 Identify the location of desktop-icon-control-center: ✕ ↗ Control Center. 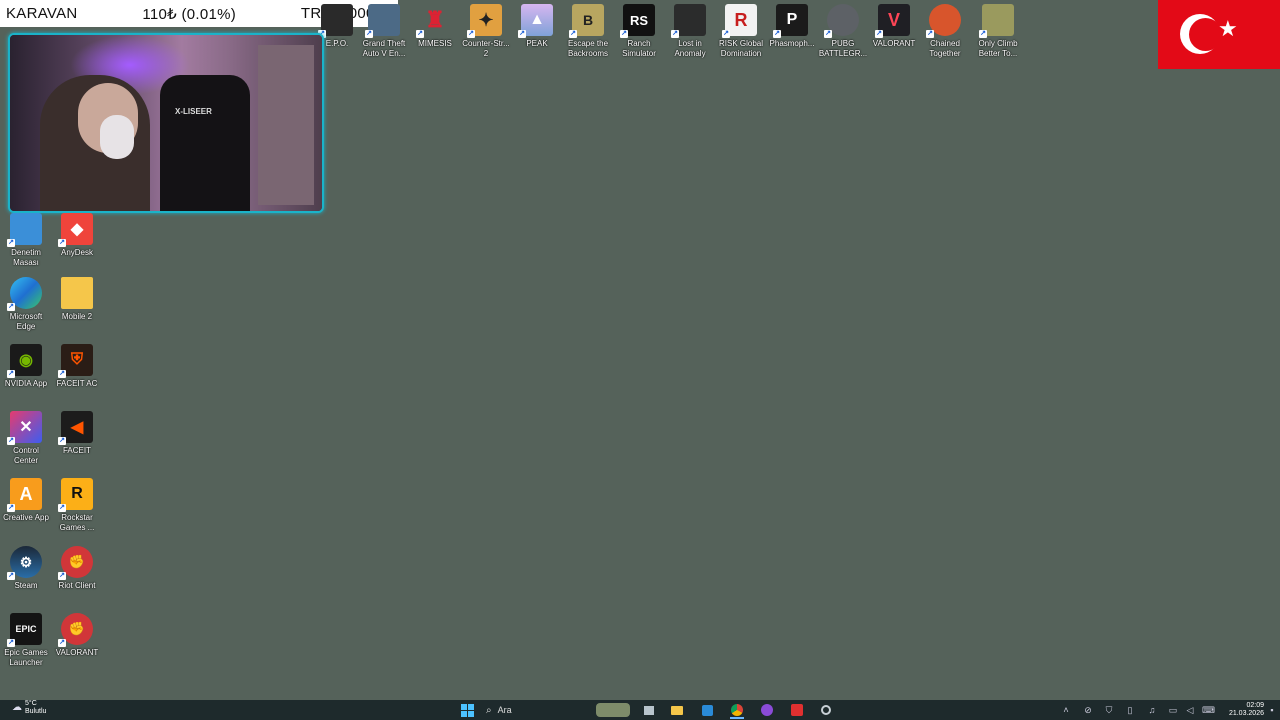
(26, 438).